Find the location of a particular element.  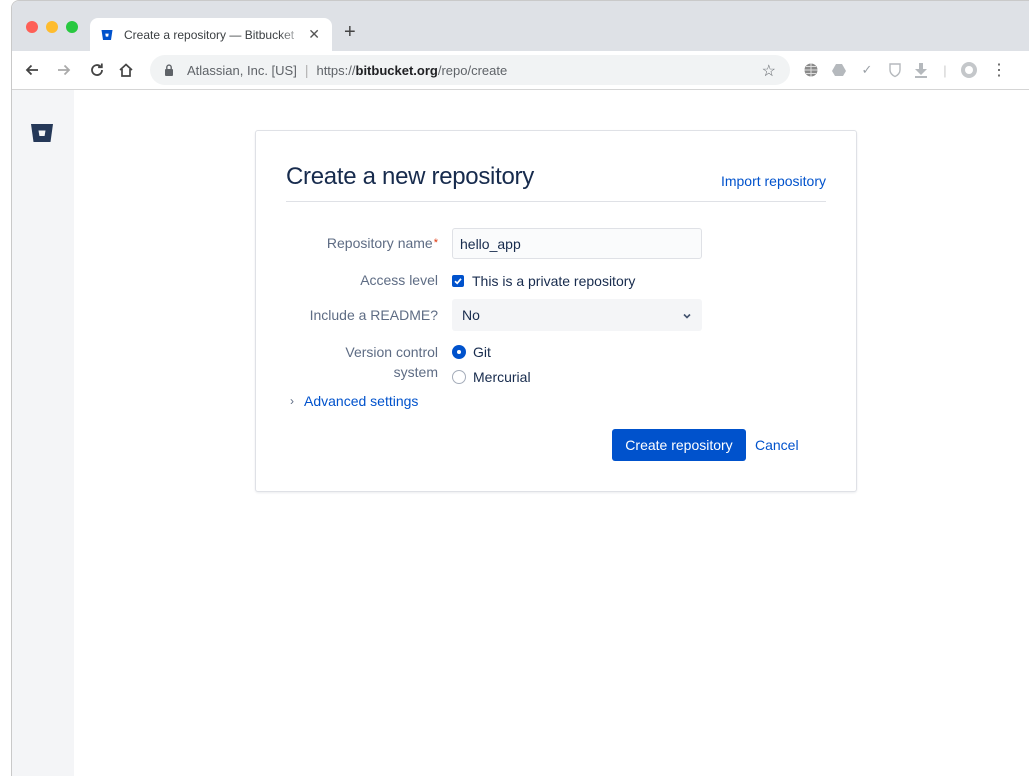

title-divider is located at coordinates (556, 201).